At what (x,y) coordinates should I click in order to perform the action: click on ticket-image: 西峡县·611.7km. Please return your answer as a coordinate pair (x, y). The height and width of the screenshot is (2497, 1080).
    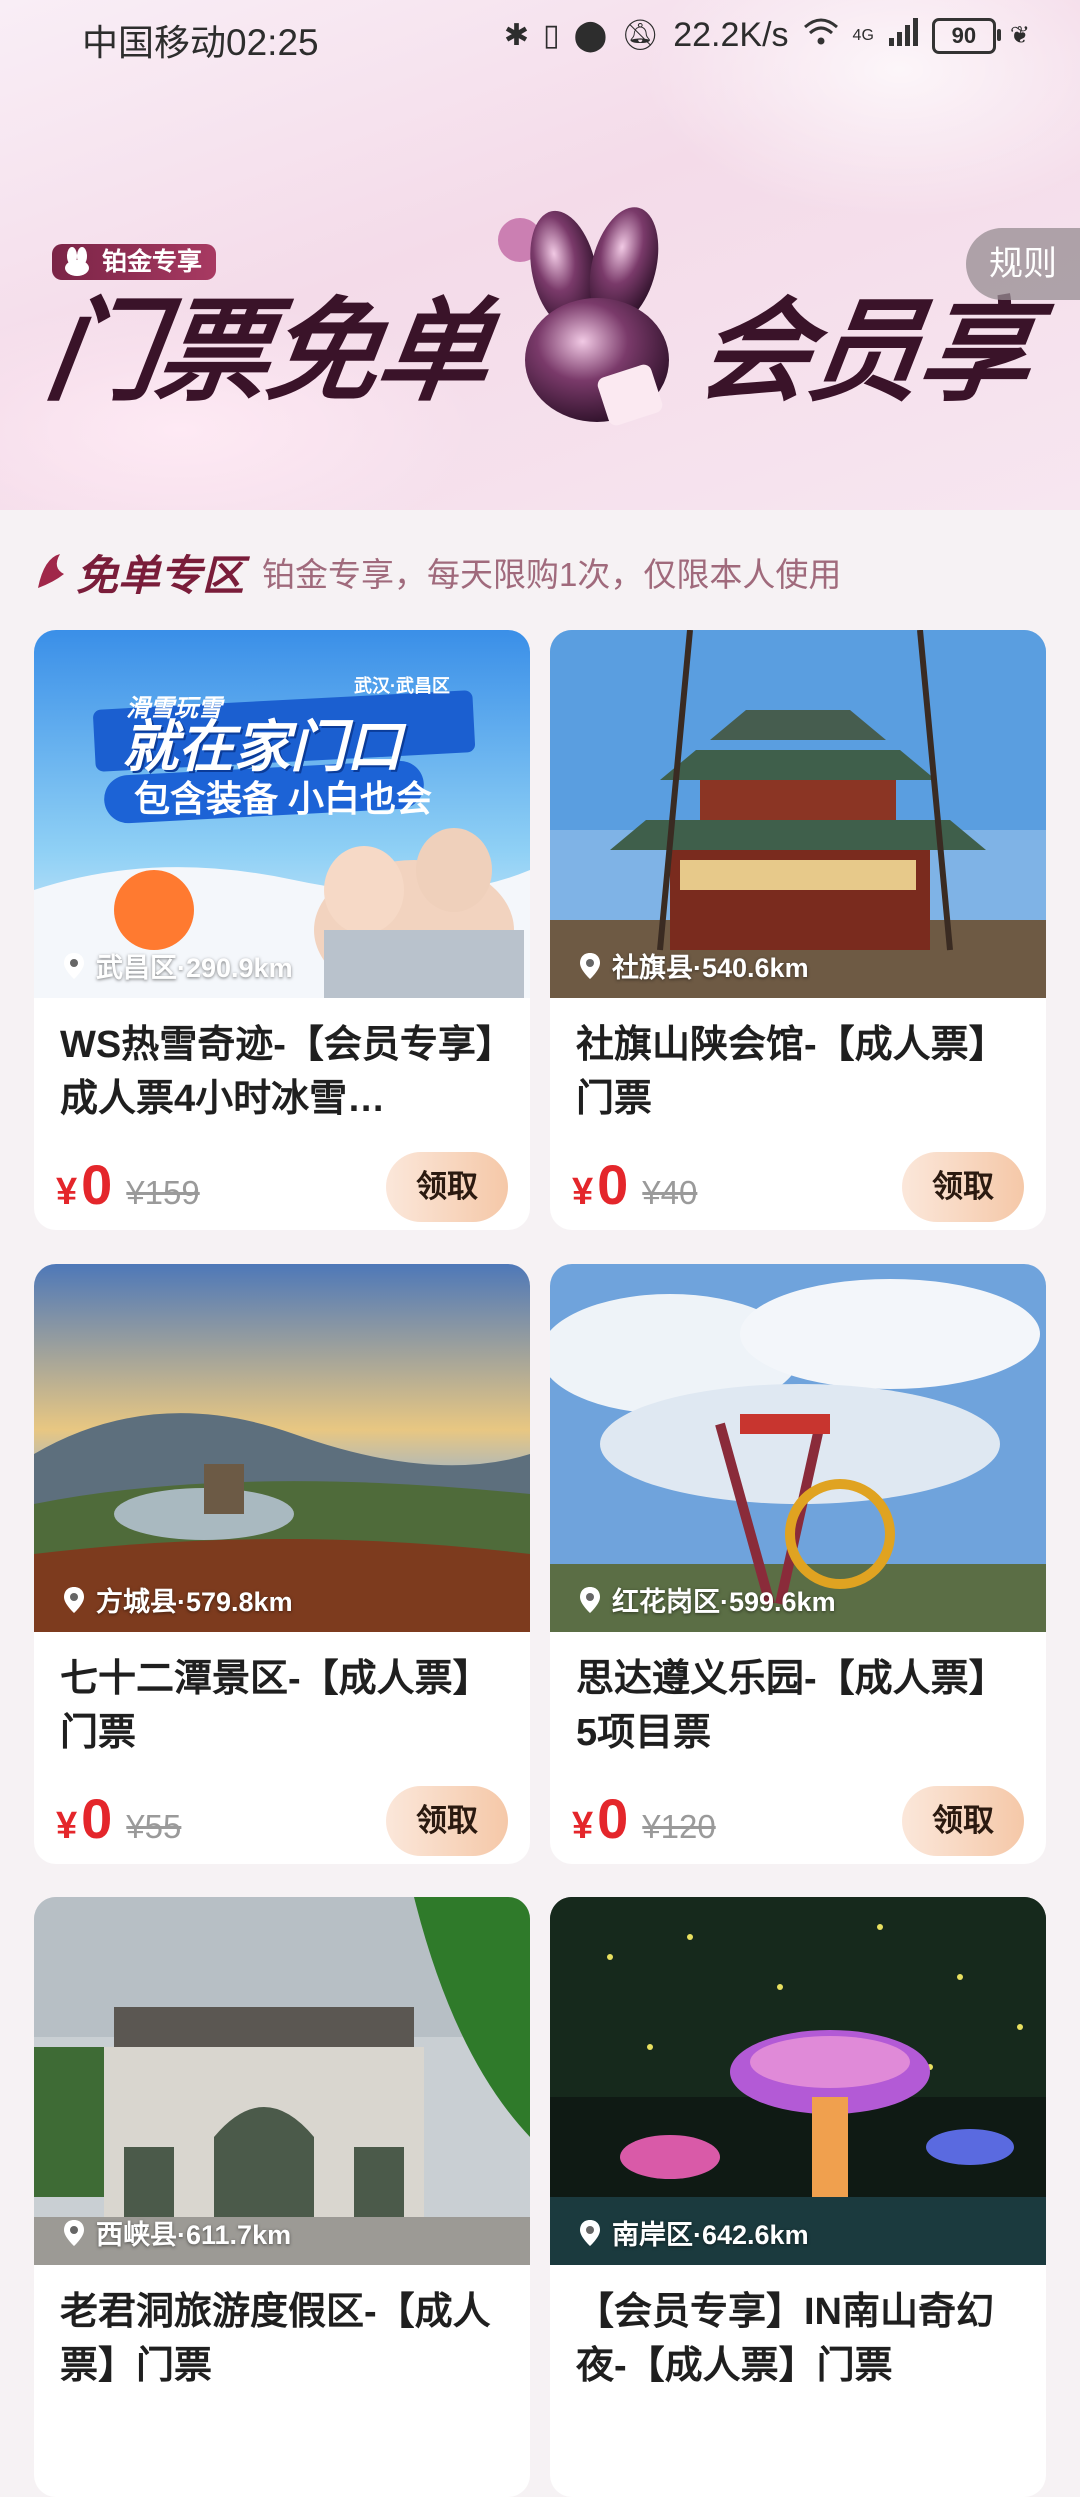
    Looking at the image, I should click on (282, 2081).